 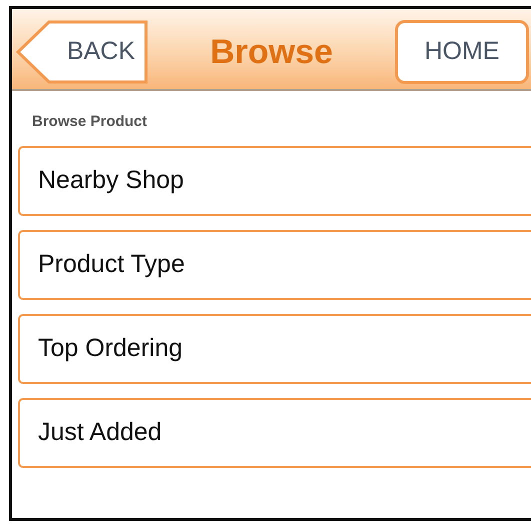 I want to click on menu-item: Just Added, so click(x=274, y=433).